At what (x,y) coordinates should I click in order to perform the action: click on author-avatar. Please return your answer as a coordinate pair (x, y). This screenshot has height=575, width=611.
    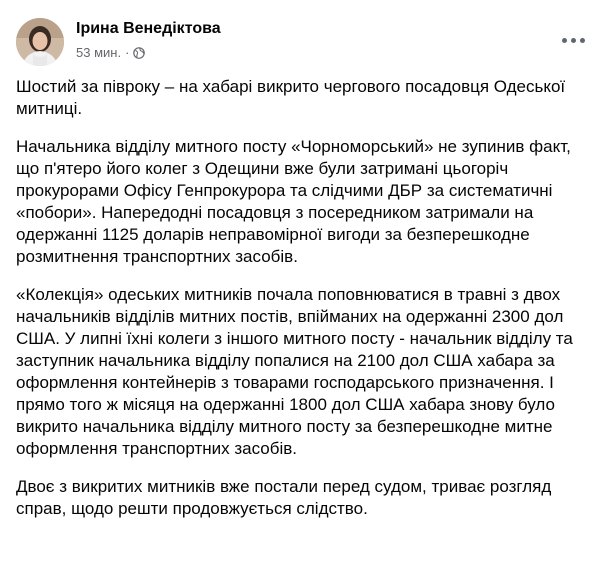
    Looking at the image, I should click on (40, 42).